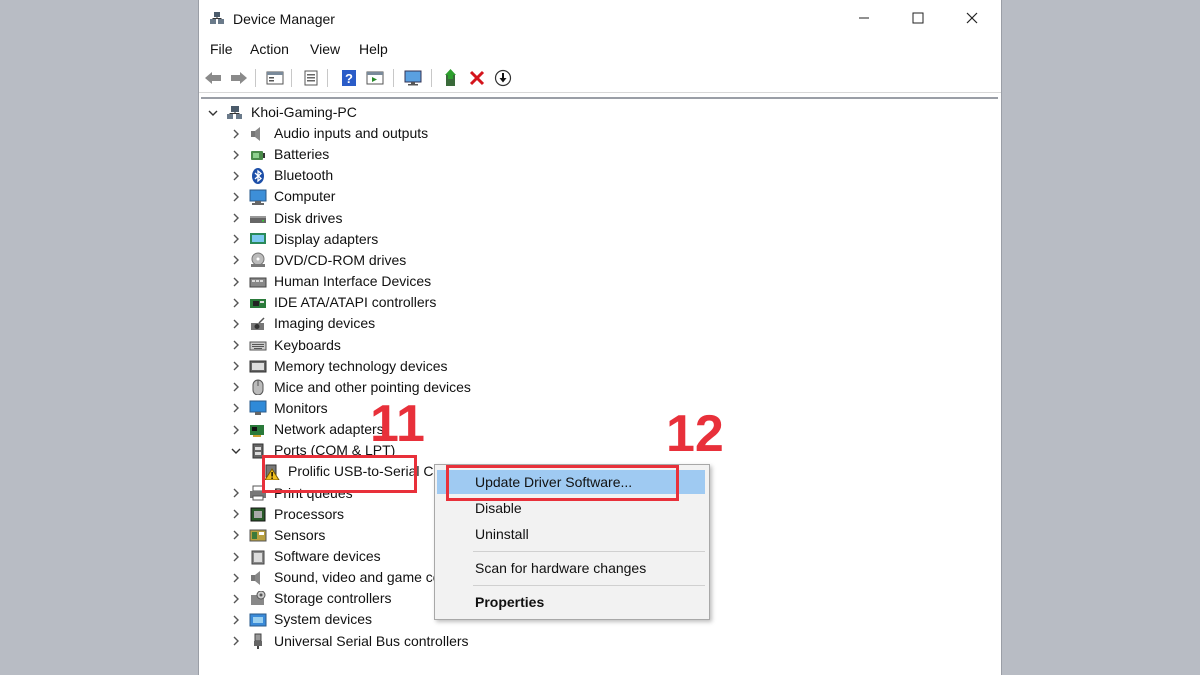 This screenshot has width=1200, height=675. Describe the element at coordinates (275, 78) in the screenshot. I see `show-hide-console-tree-button` at that location.